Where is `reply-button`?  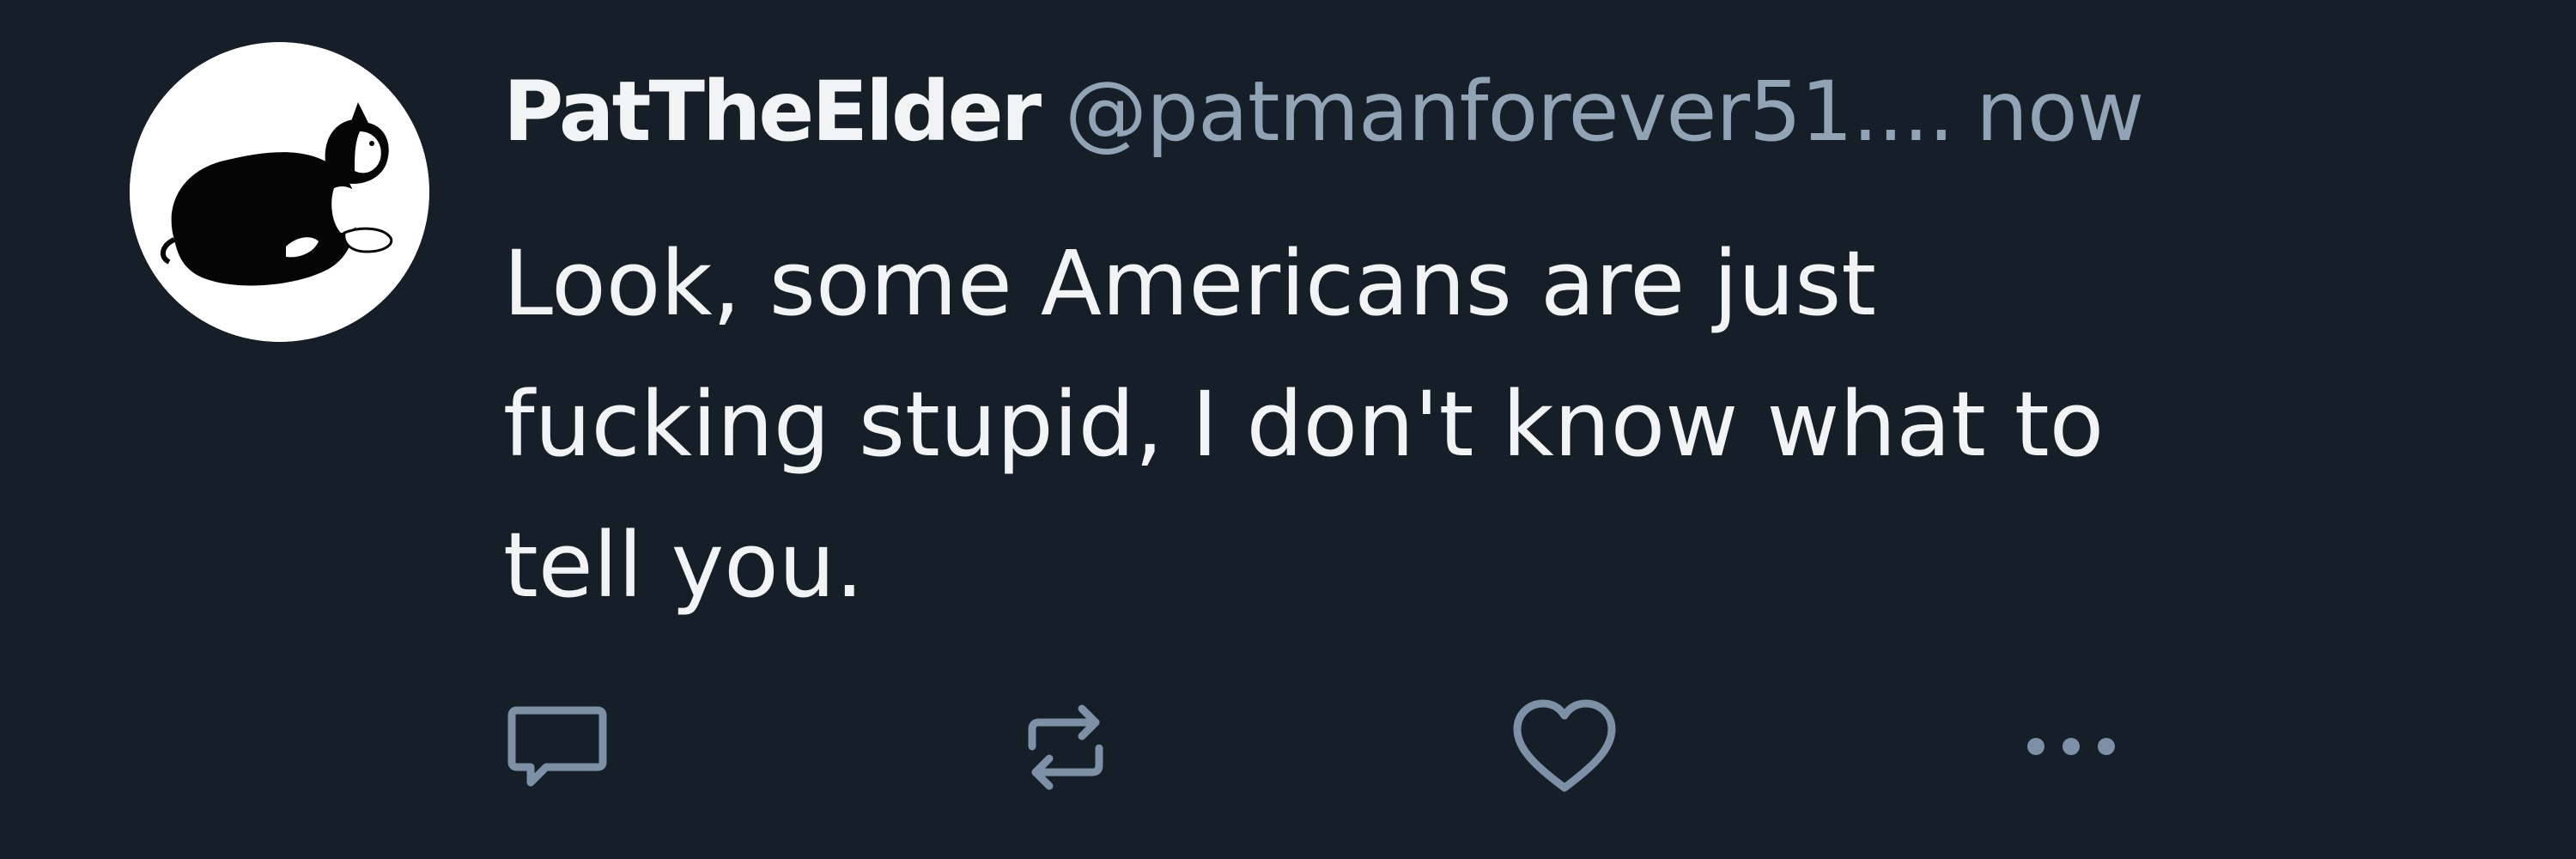 reply-button is located at coordinates (557, 747).